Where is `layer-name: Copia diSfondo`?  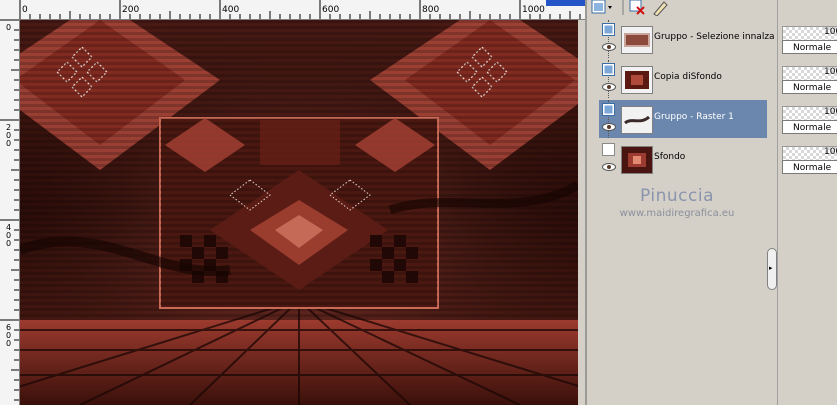 layer-name: Copia diSfondo is located at coordinates (688, 77).